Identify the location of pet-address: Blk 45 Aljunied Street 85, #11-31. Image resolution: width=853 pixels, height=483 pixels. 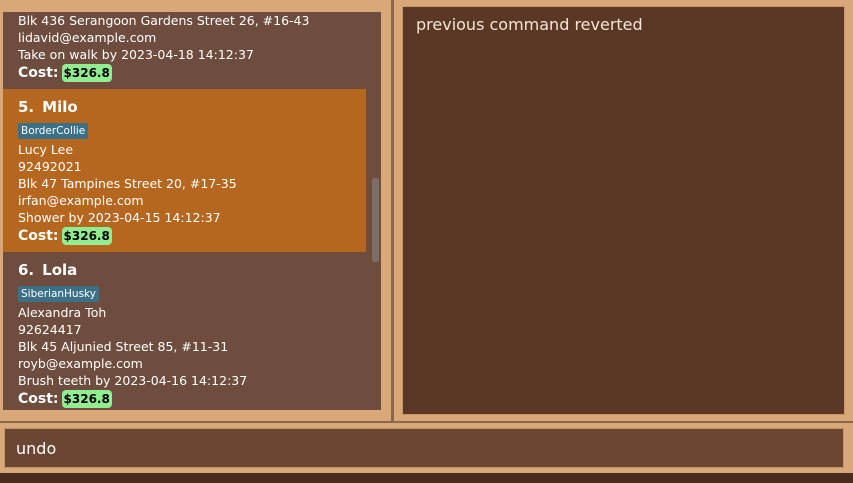
(123, 346).